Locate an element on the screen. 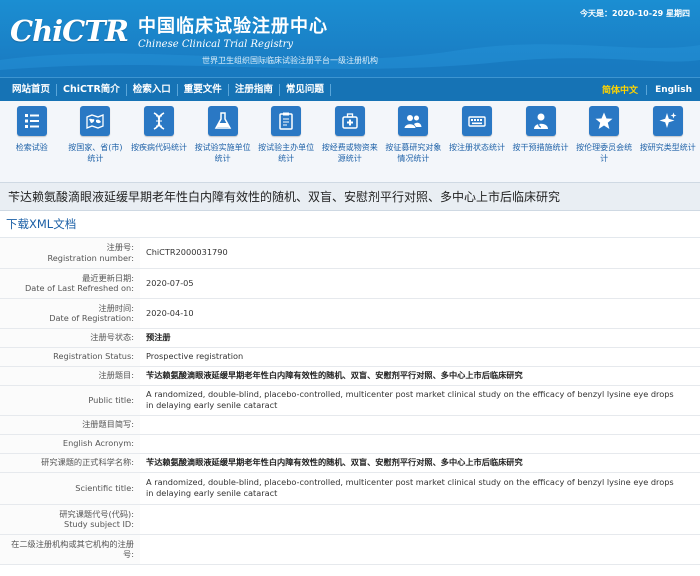 The width and height of the screenshot is (700, 576). field-label: Public title: is located at coordinates (70, 400).